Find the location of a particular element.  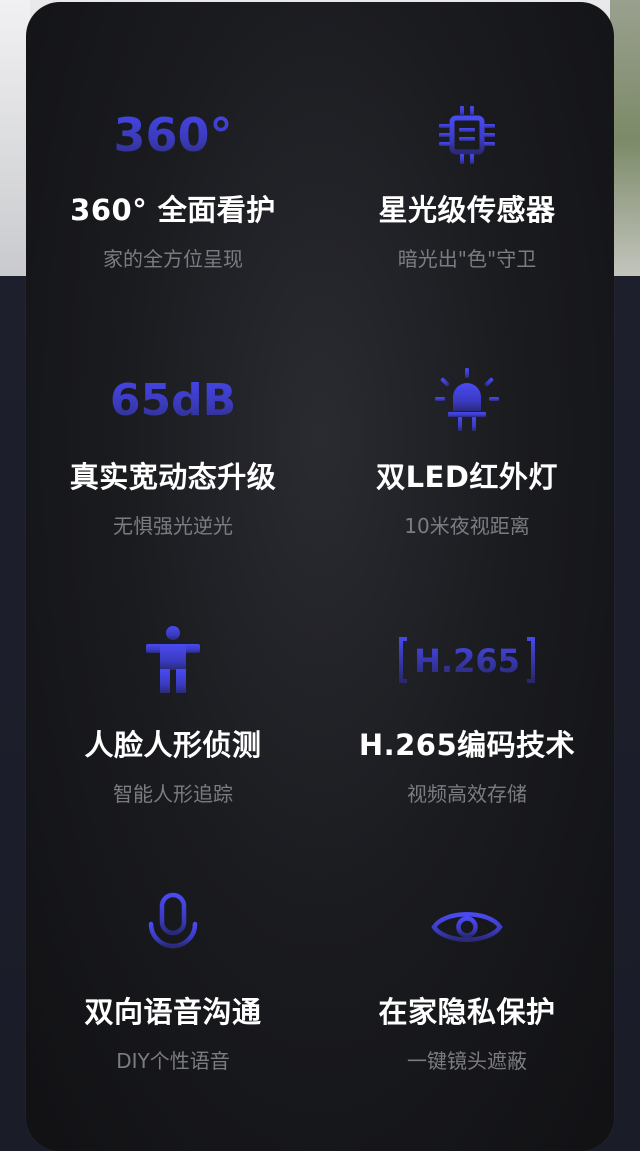

eye-icon is located at coordinates (467, 927).